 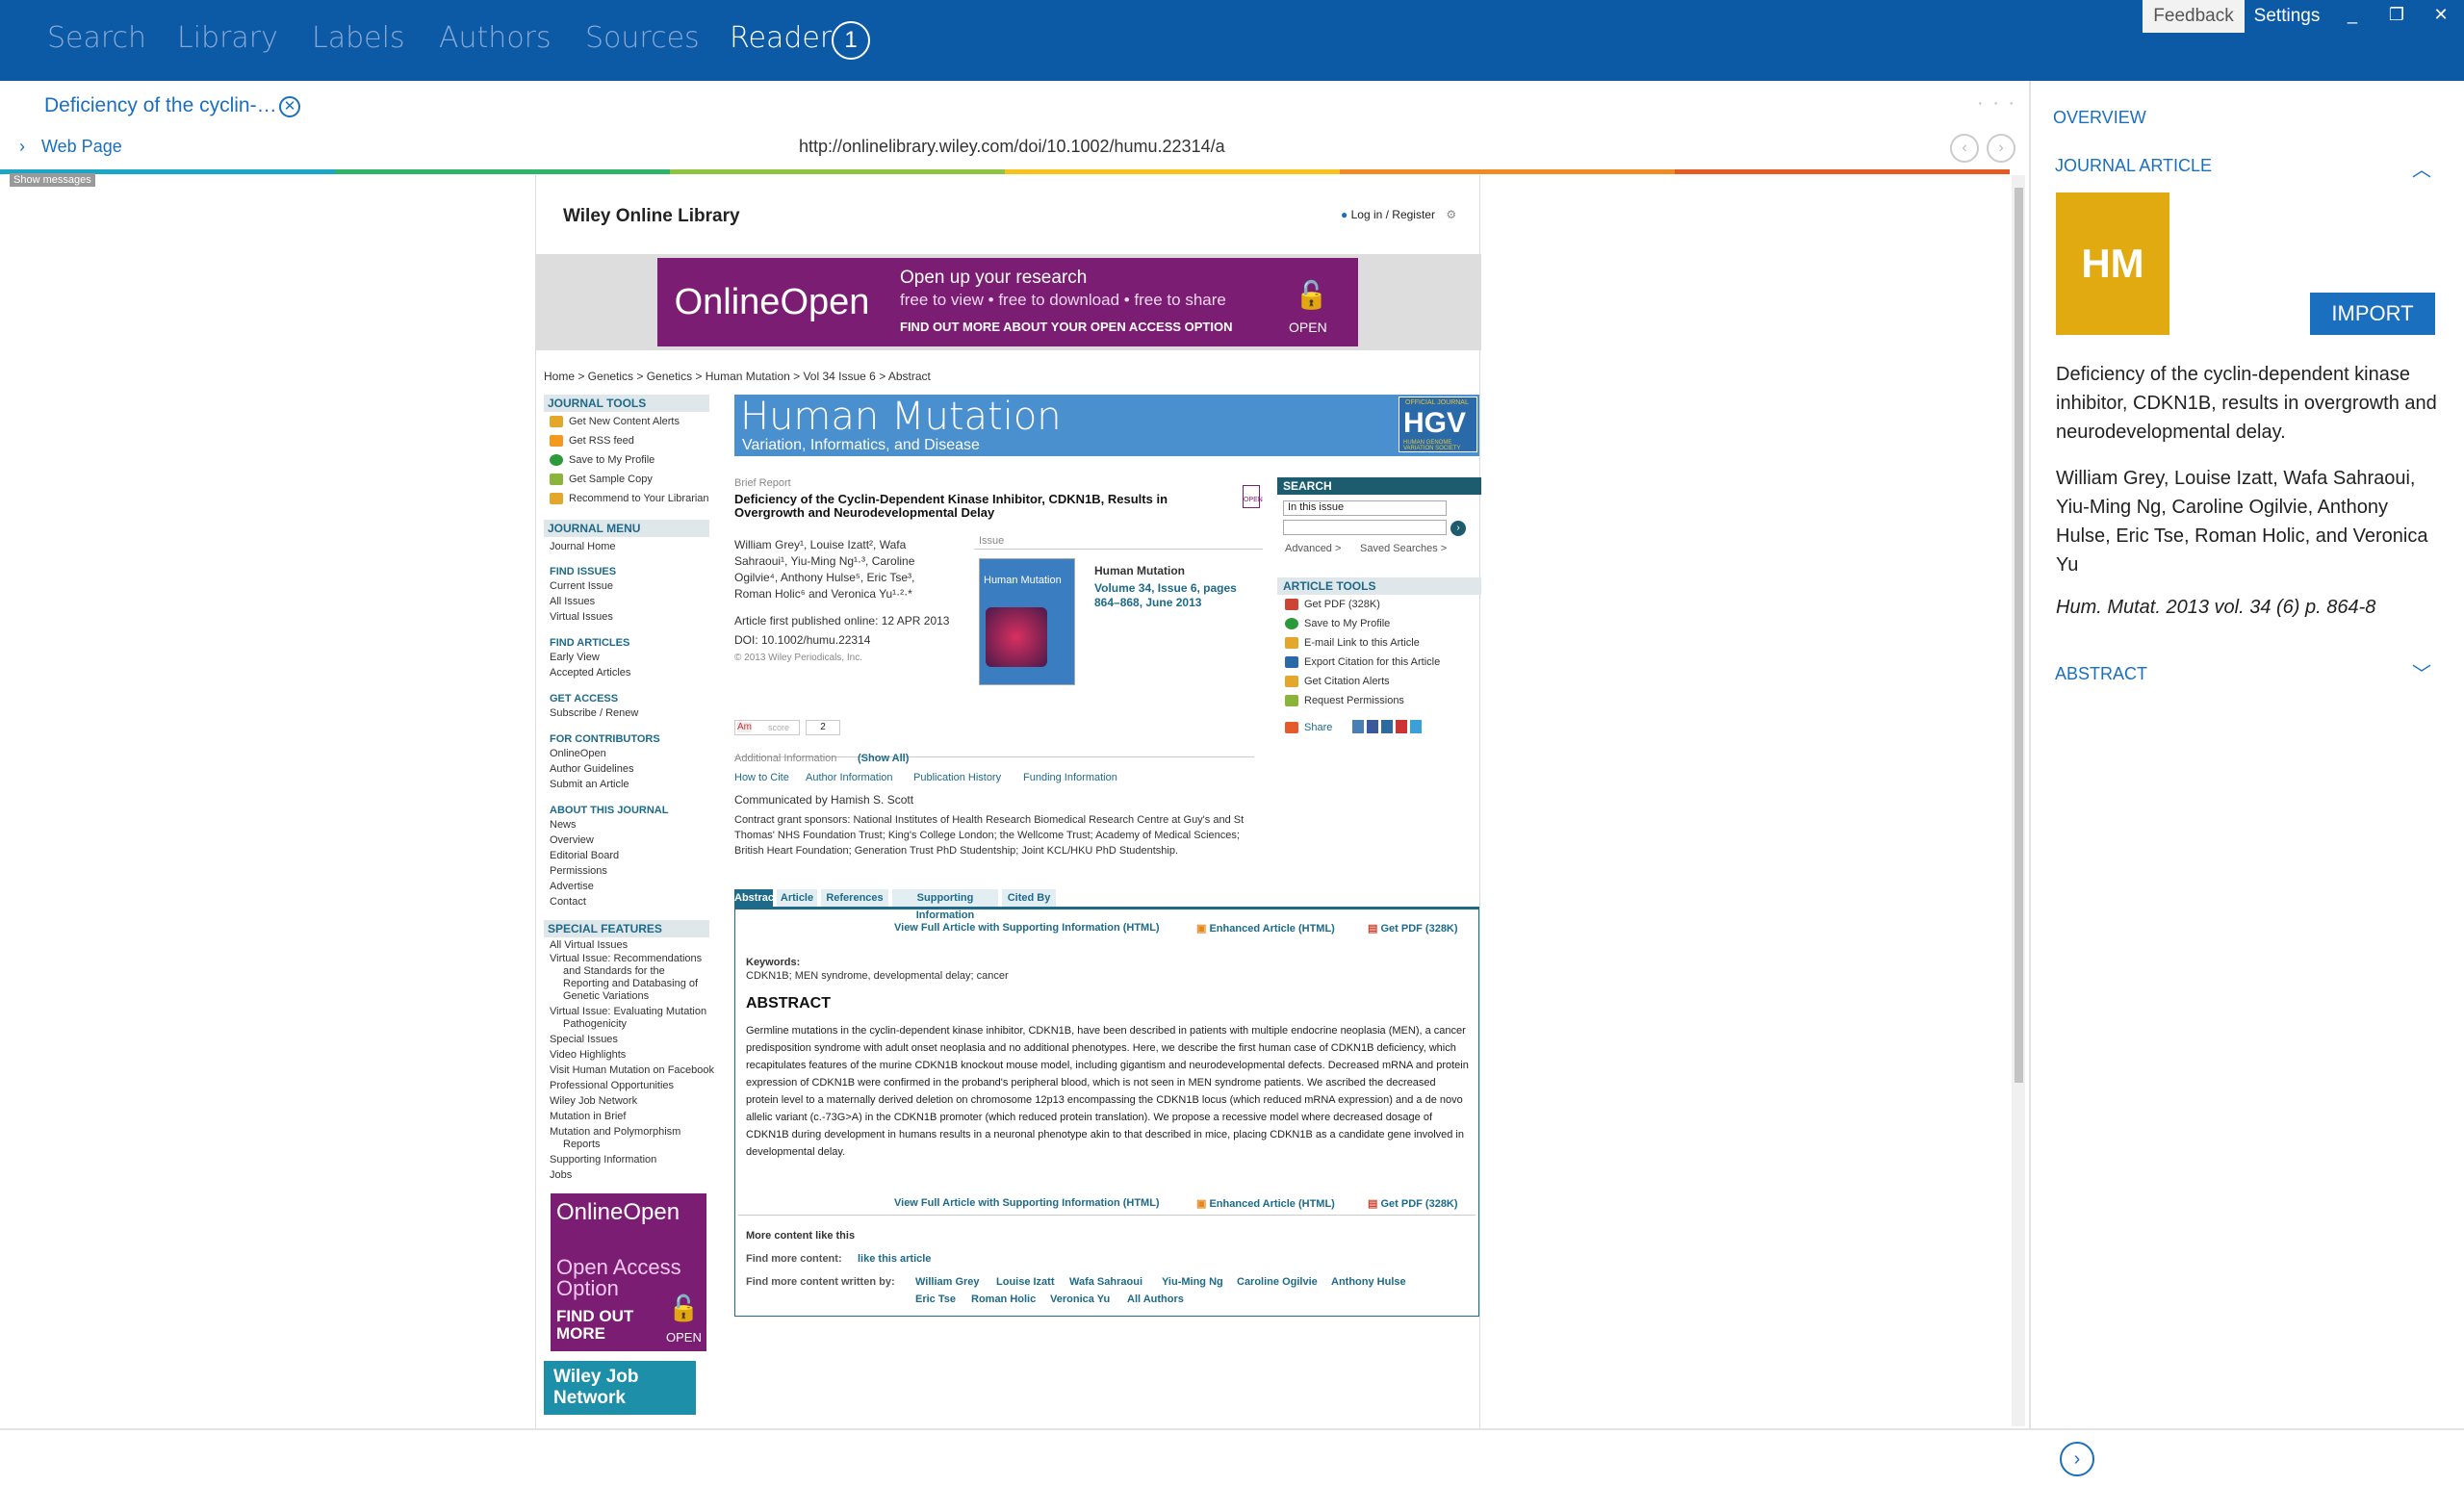 I want to click on feature-link: Special Issues, so click(x=584, y=1039).